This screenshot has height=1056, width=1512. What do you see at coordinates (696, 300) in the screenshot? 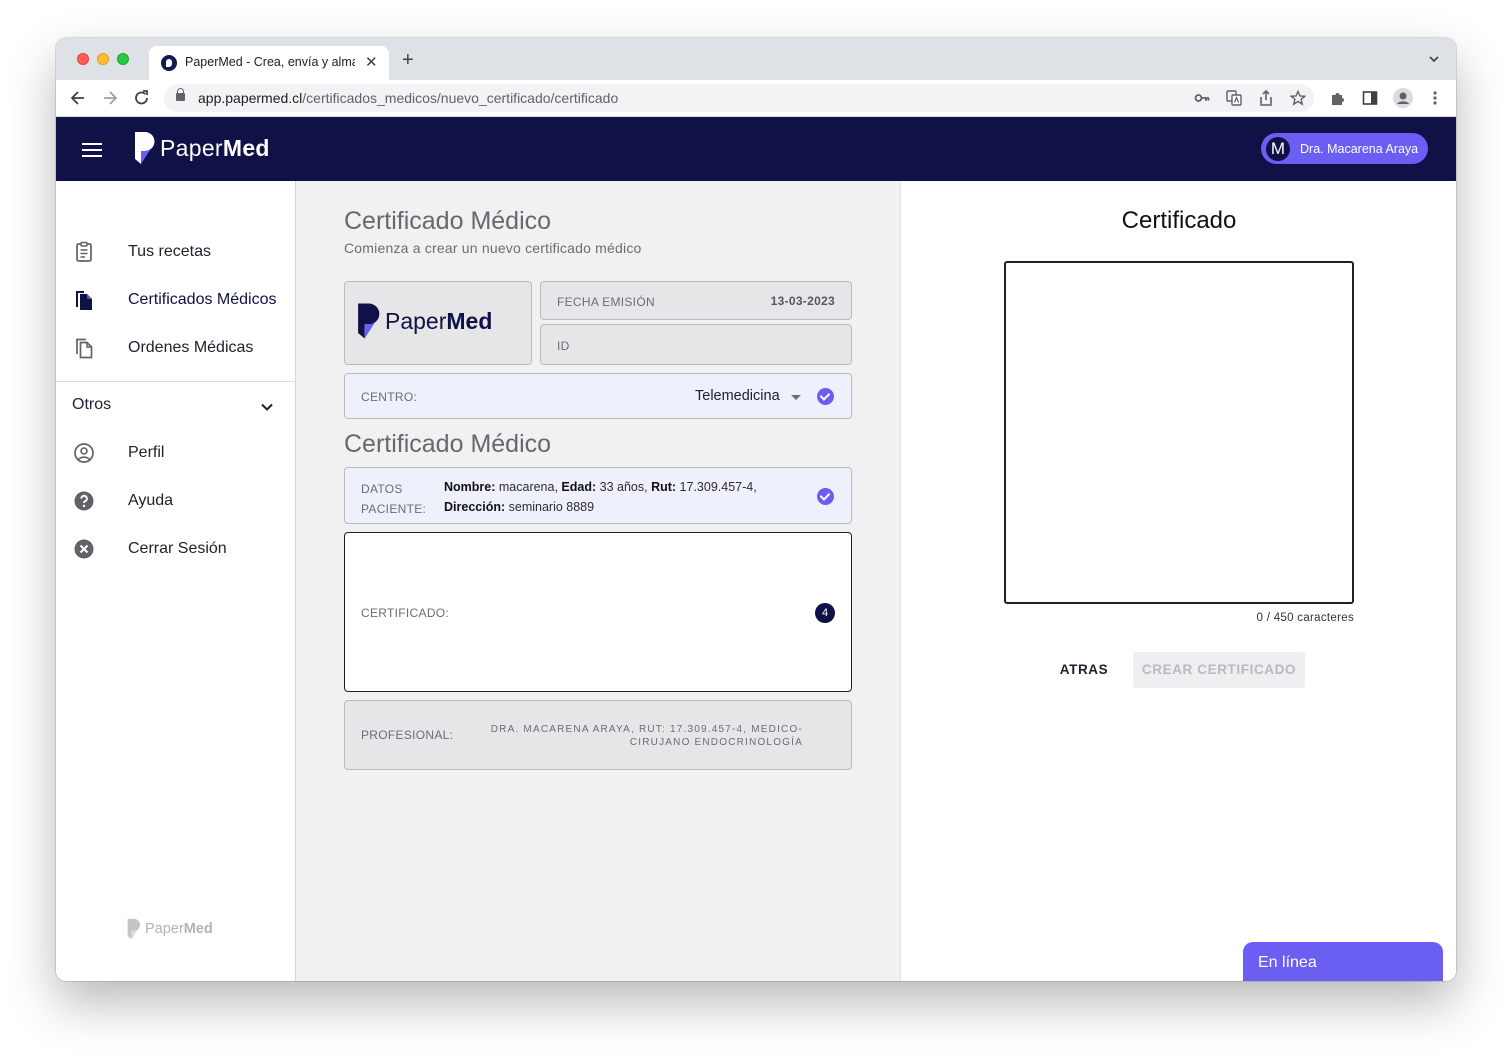
I see `fecha-emision-field: FECHA EMISIÓN 13-03-2023` at bounding box center [696, 300].